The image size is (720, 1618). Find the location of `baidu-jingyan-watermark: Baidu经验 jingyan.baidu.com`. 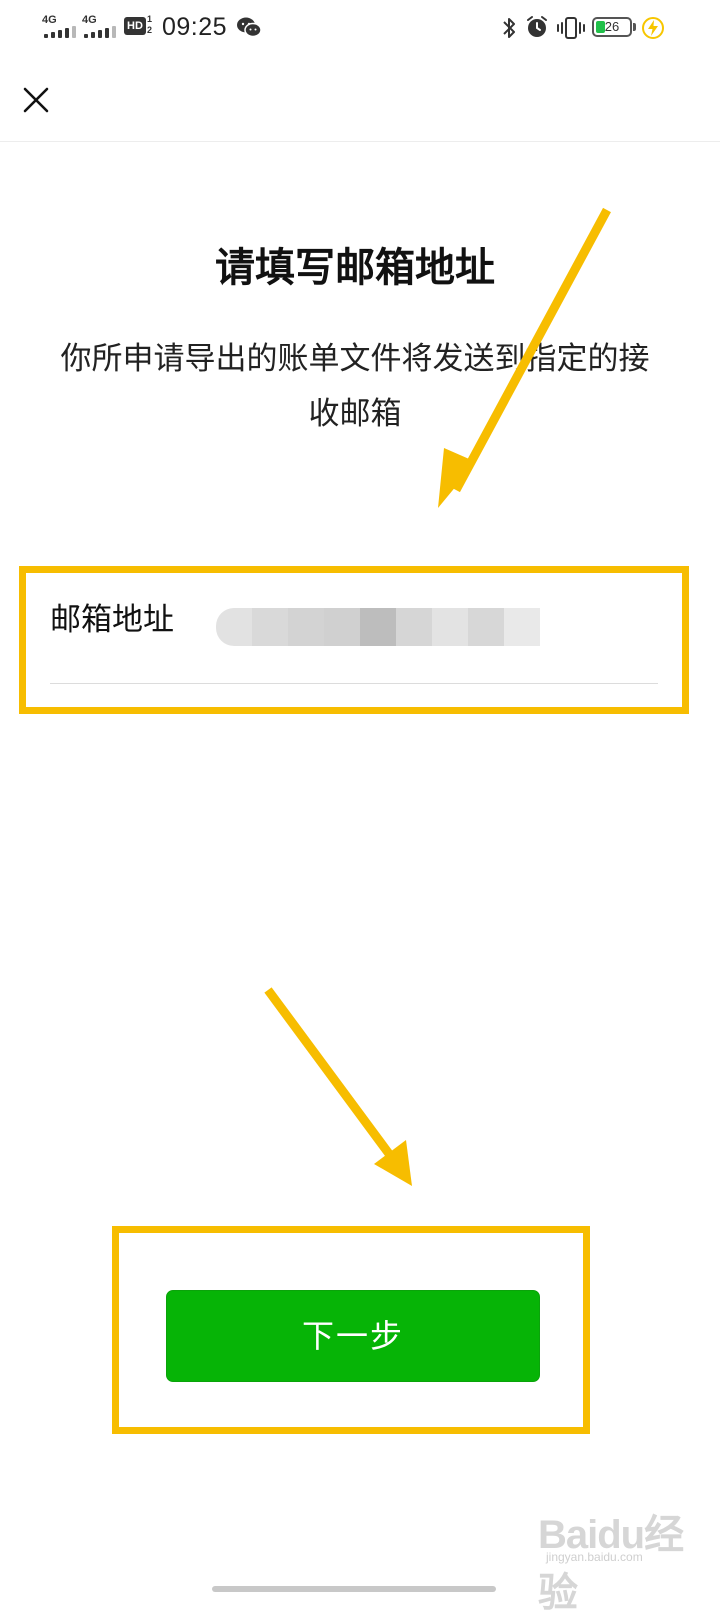

baidu-jingyan-watermark: Baidu经验 jingyan.baidu.com is located at coordinates (623, 1552).